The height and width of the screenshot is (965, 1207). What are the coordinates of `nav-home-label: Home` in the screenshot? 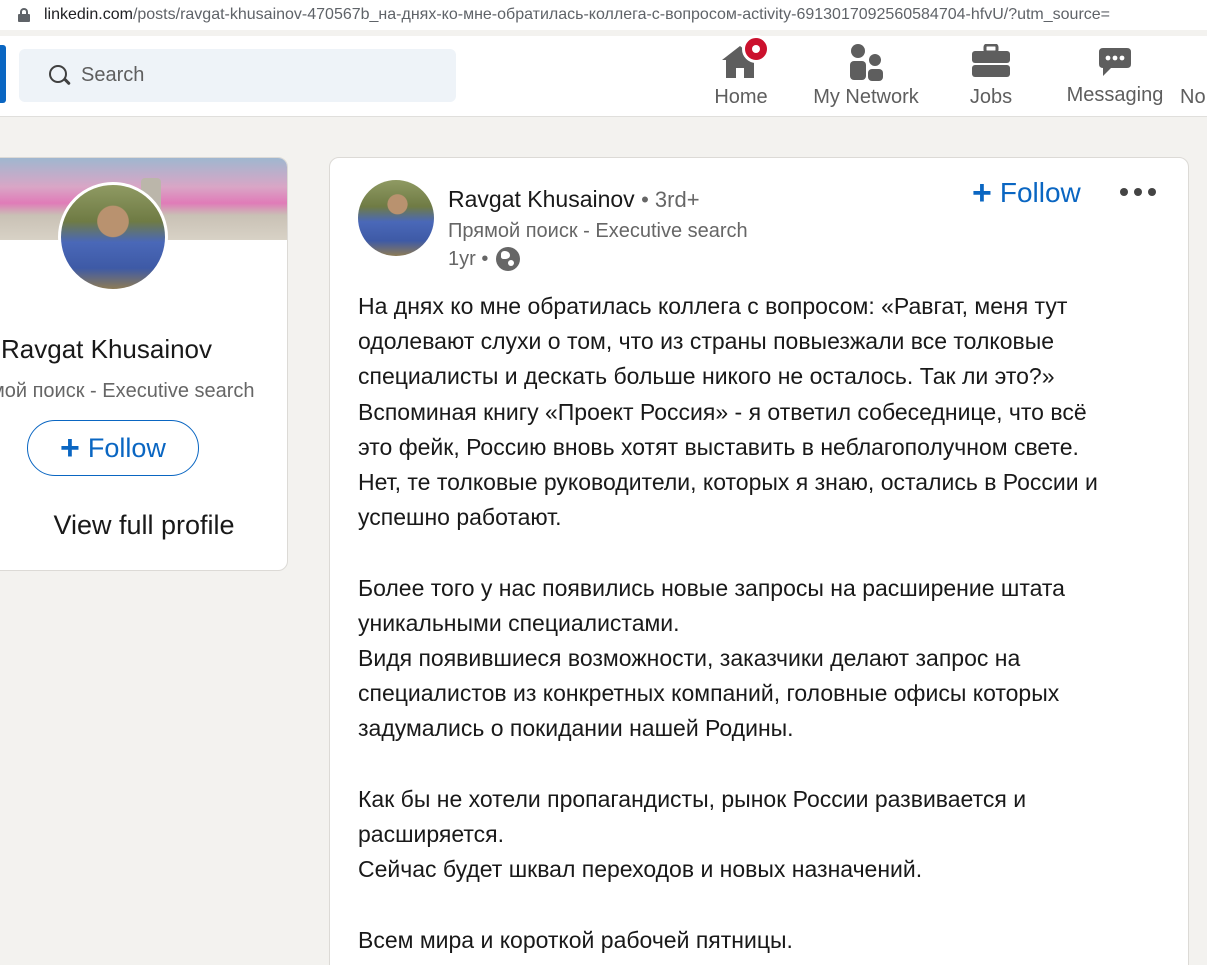 It's located at (741, 97).